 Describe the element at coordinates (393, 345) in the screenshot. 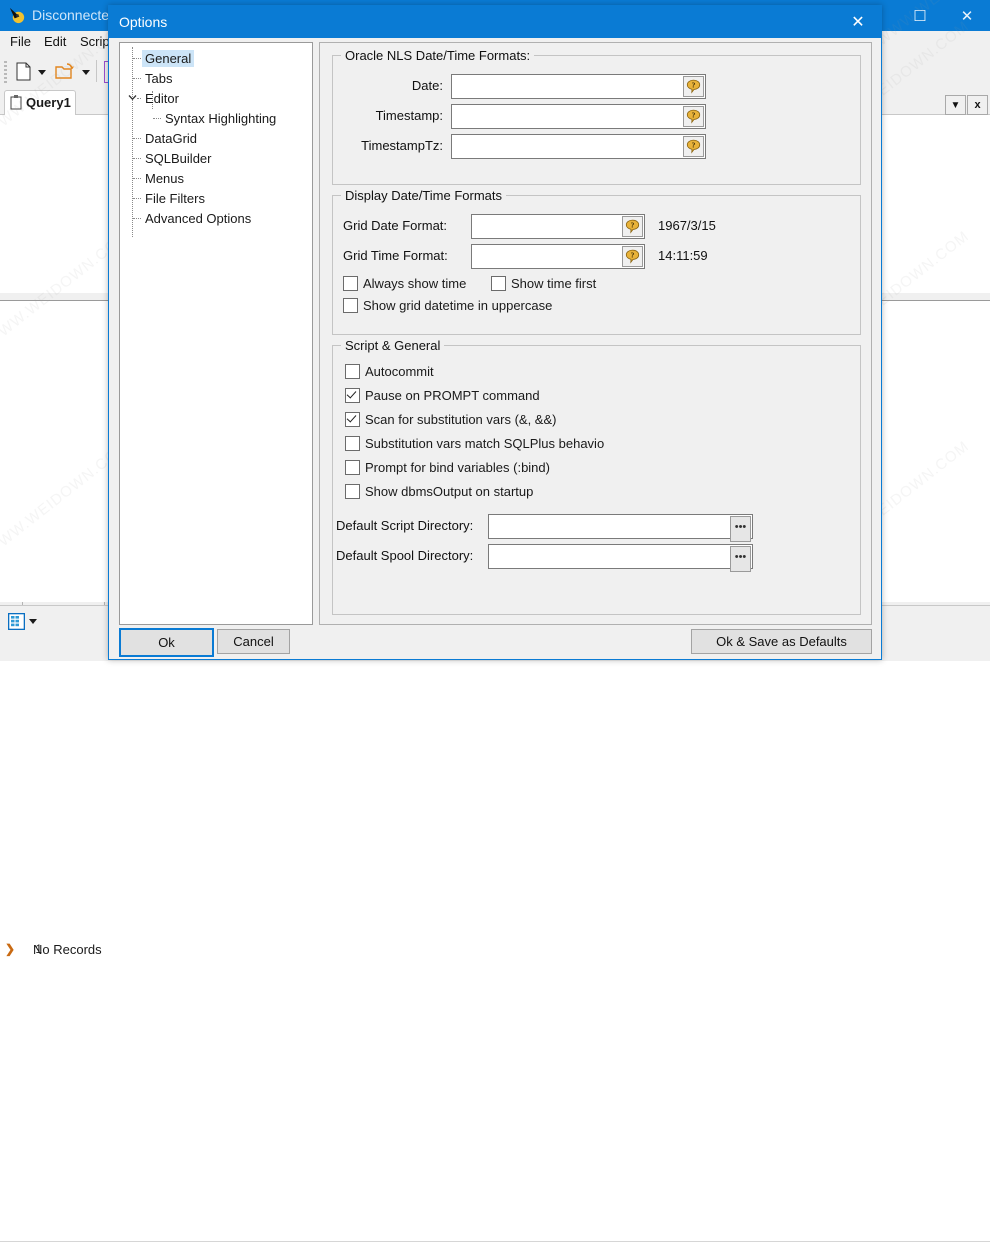

I see `script-general-group-title: Script & General` at that location.